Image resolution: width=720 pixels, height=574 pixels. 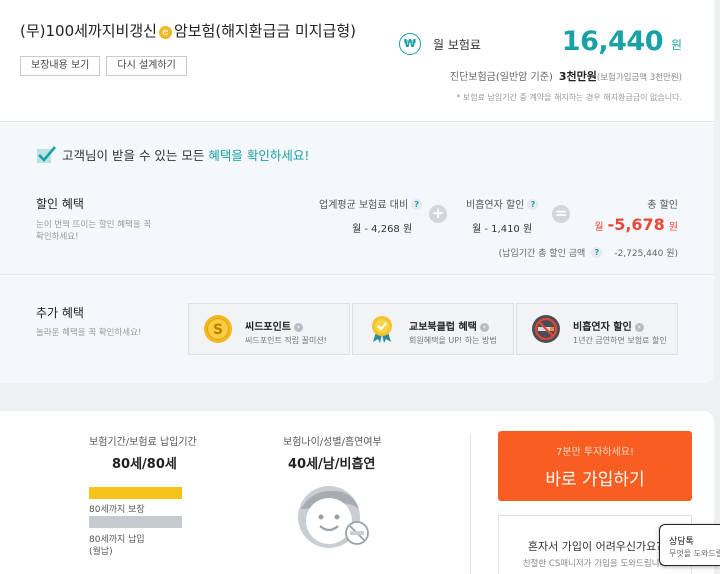 What do you see at coordinates (457, 45) in the screenshot?
I see `premium-label: 월 보험료` at bounding box center [457, 45].